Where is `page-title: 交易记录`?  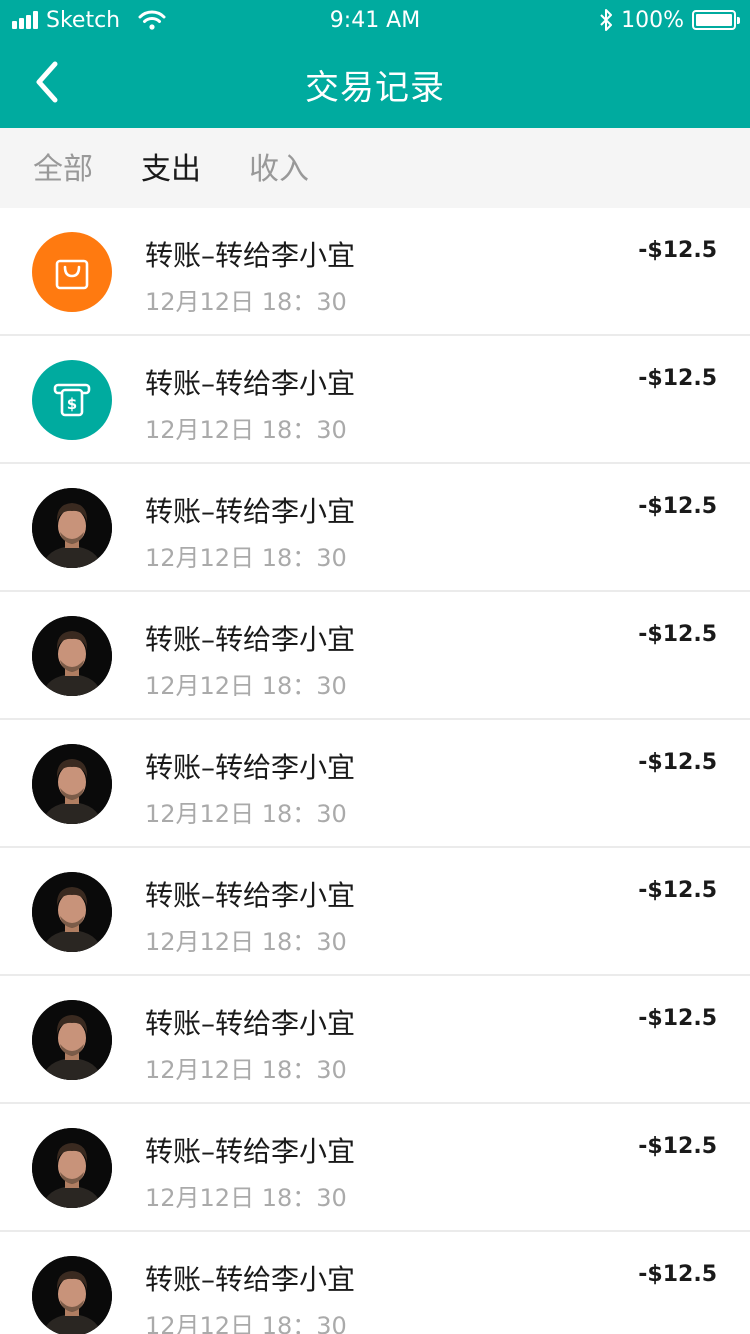 page-title: 交易记录 is located at coordinates (375, 88).